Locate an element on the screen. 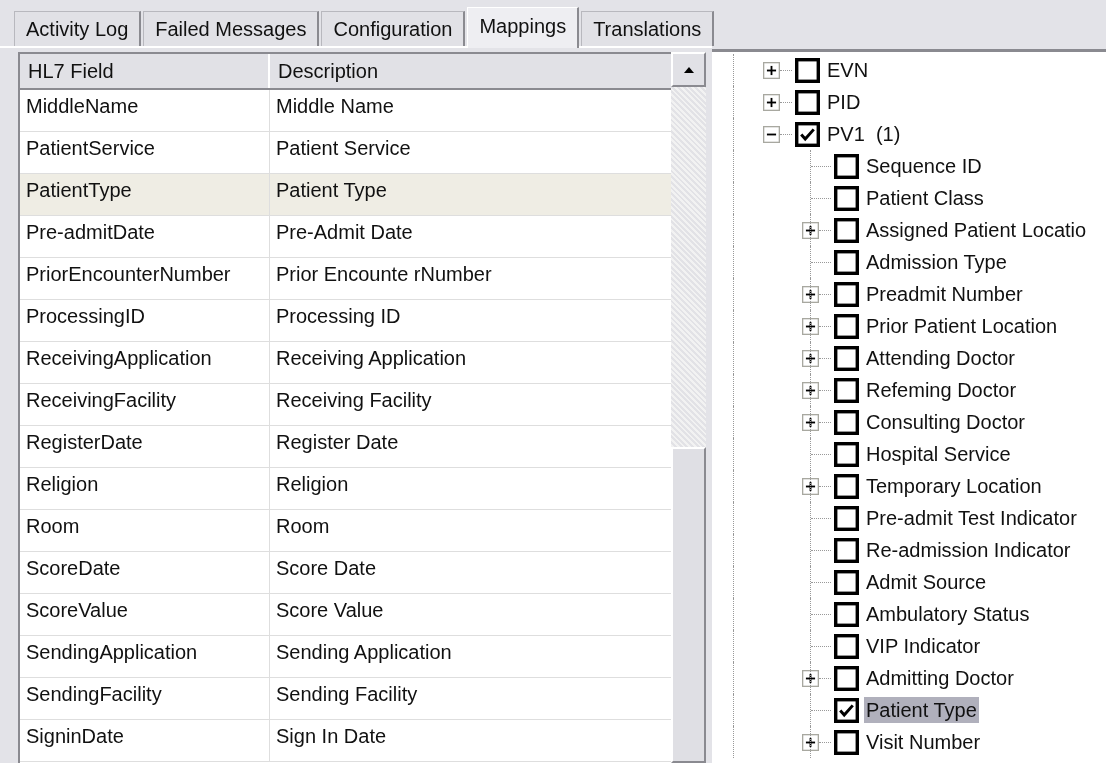  table-row: PatientType Patient Type is located at coordinates (345, 195).